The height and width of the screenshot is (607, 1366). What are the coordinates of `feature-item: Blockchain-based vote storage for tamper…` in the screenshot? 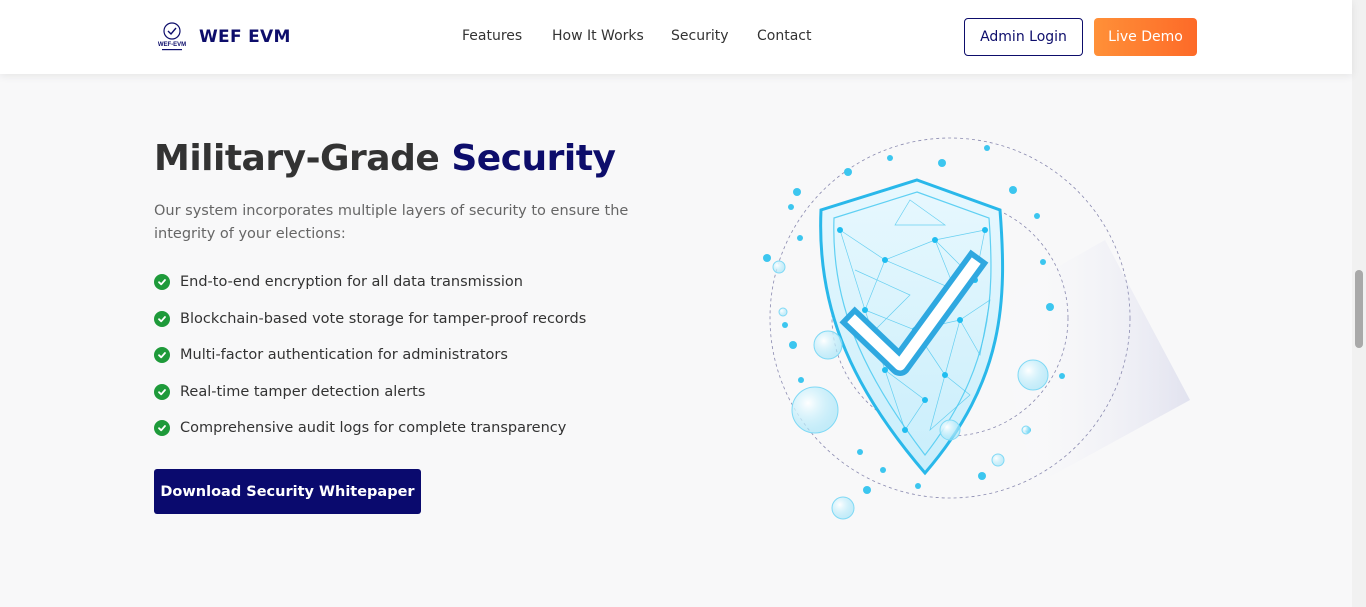 It's located at (370, 327).